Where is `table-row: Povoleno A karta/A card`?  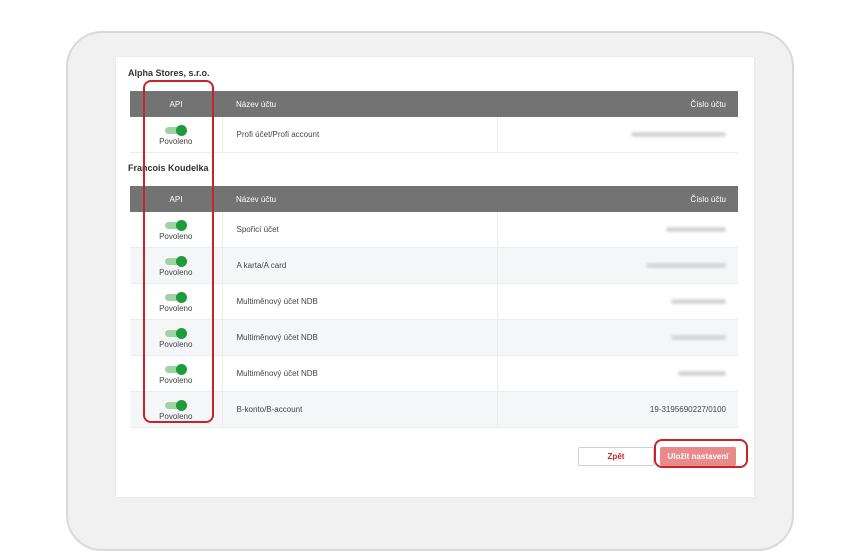 table-row: Povoleno A karta/A card is located at coordinates (434, 265).